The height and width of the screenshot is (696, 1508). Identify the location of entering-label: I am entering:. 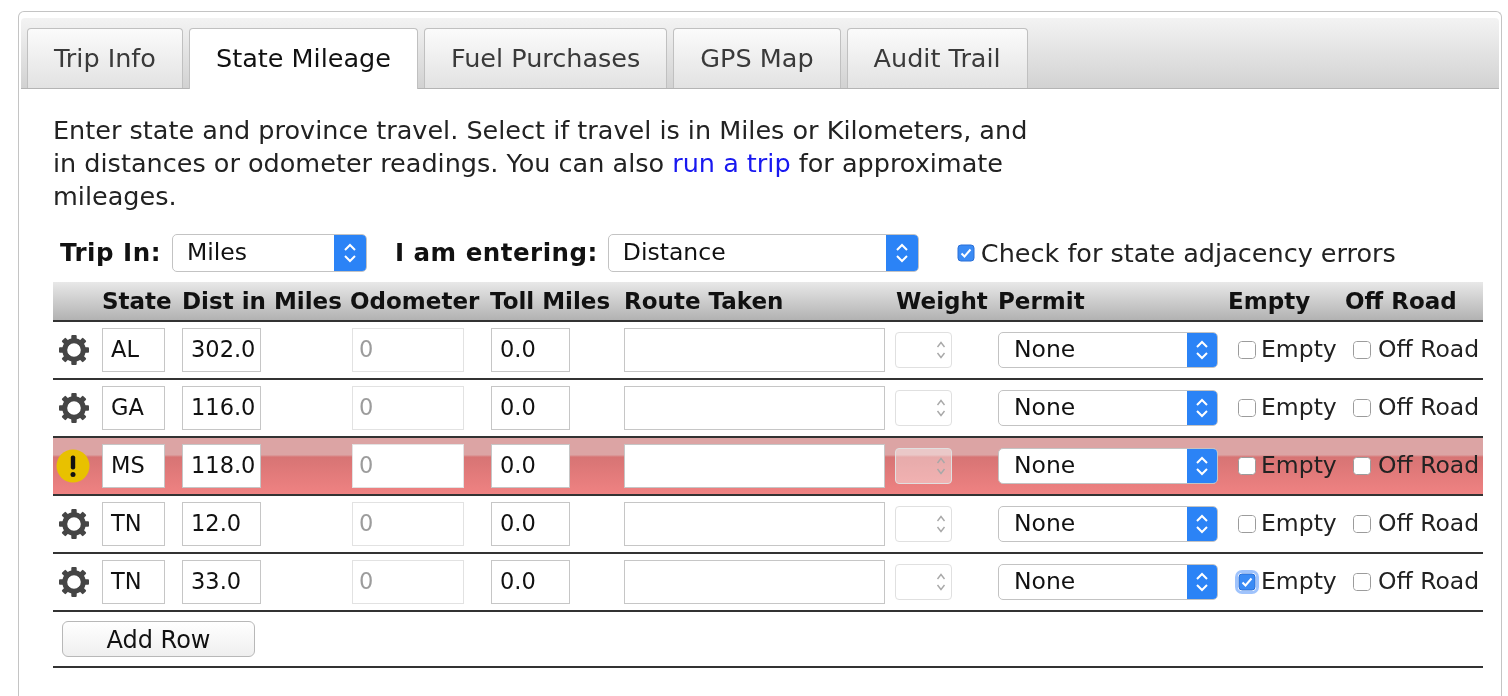
(496, 252).